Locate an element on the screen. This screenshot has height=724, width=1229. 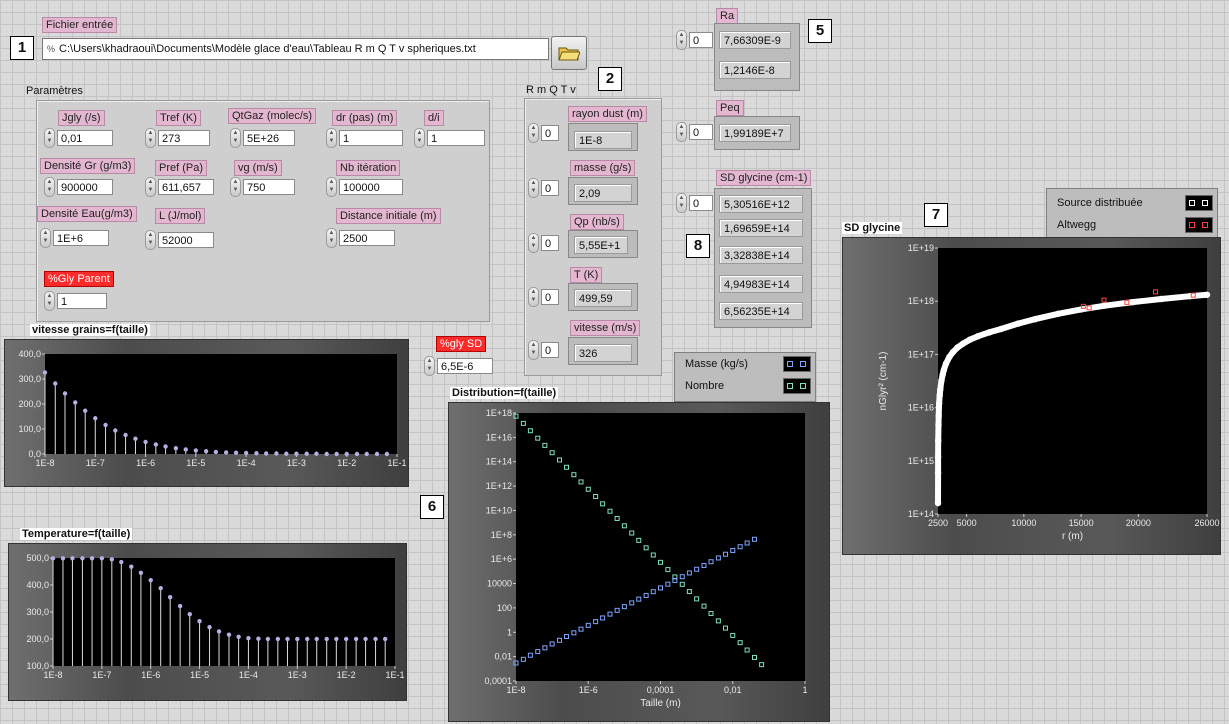
param-nb-iteration-control: ▲ ▼ 100000 is located at coordinates (364, 187).